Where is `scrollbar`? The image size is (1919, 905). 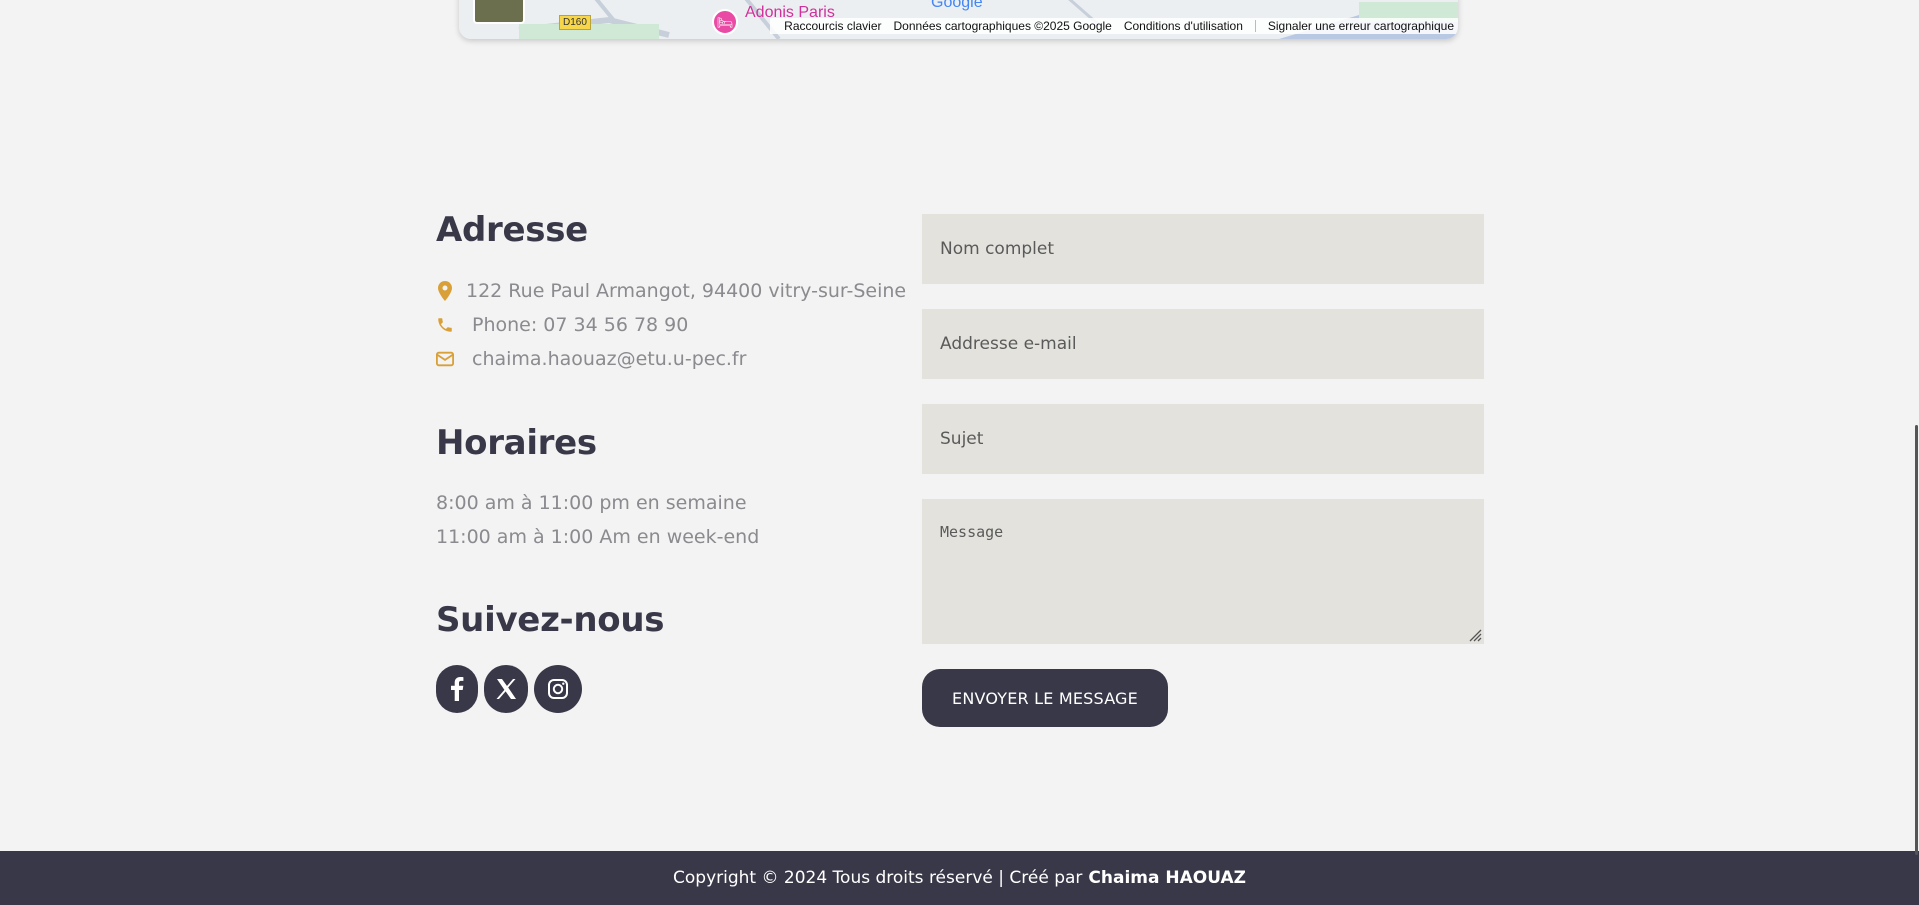 scrollbar is located at coordinates (1916, 452).